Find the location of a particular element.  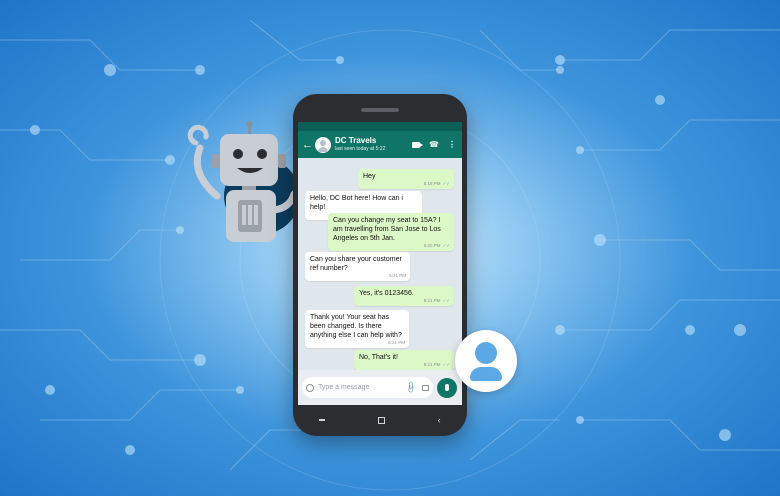

video-call-icon is located at coordinates (418, 144).